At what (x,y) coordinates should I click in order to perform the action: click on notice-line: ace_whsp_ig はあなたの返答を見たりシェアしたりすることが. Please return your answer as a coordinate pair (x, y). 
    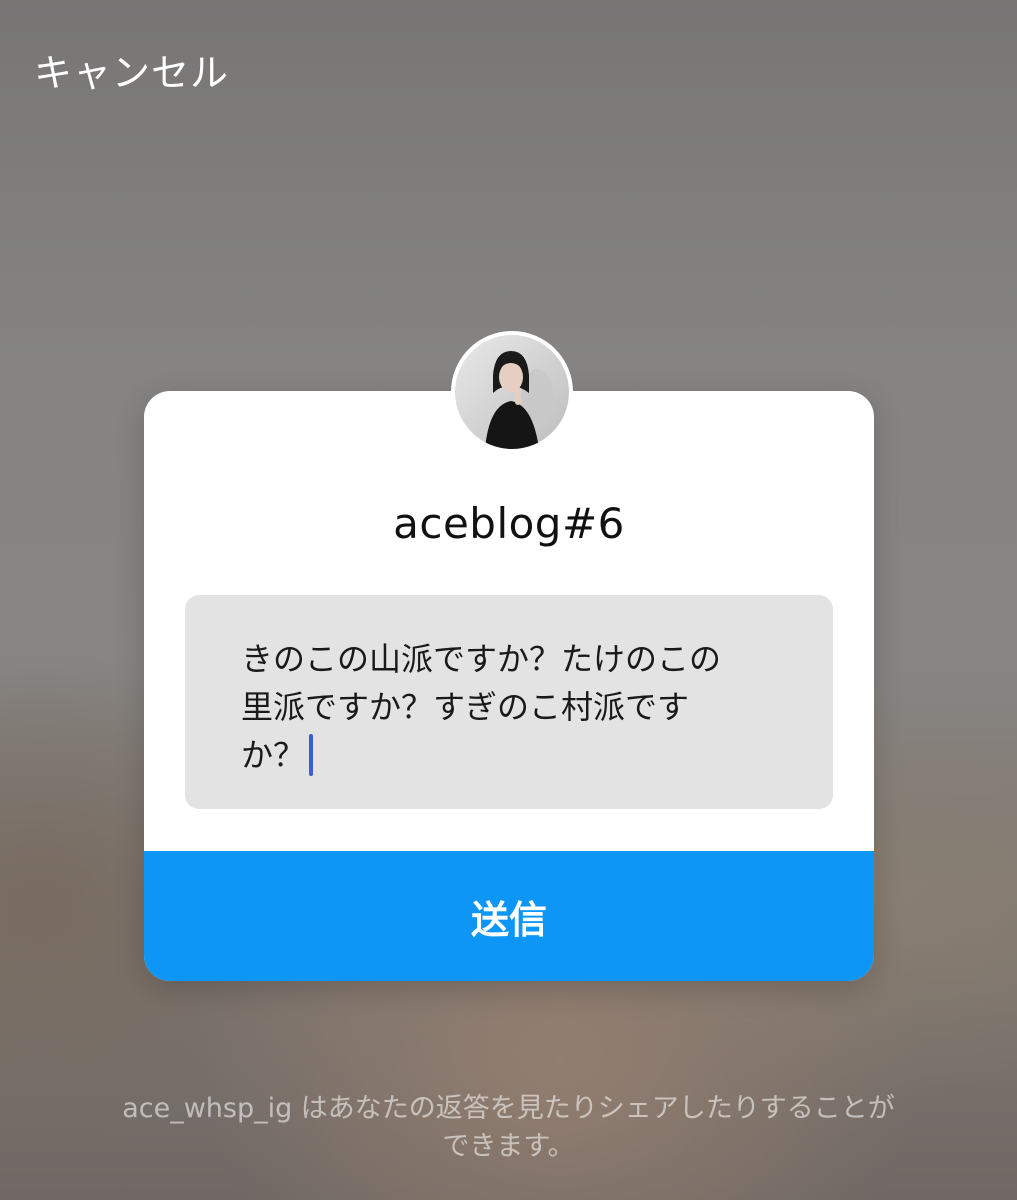
    Looking at the image, I should click on (508, 1108).